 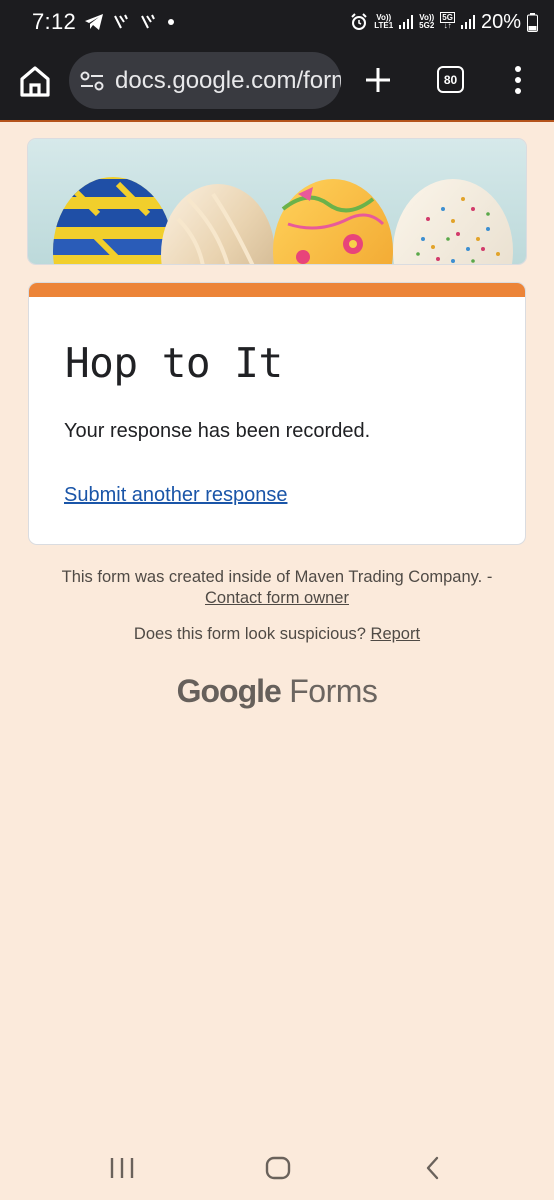 I want to click on battery-percent: 20%, so click(x=500, y=21).